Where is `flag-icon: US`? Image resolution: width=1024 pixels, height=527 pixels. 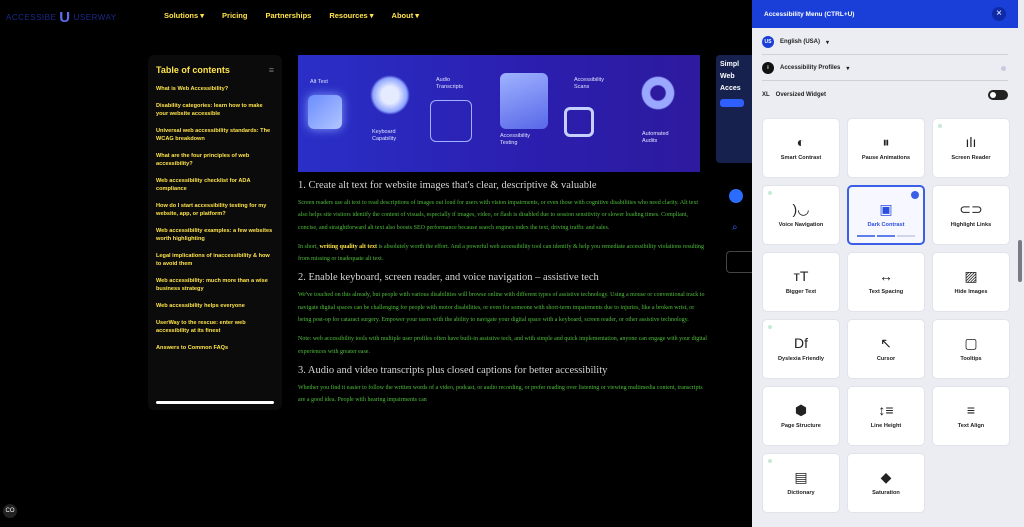
flag-icon: US is located at coordinates (768, 42).